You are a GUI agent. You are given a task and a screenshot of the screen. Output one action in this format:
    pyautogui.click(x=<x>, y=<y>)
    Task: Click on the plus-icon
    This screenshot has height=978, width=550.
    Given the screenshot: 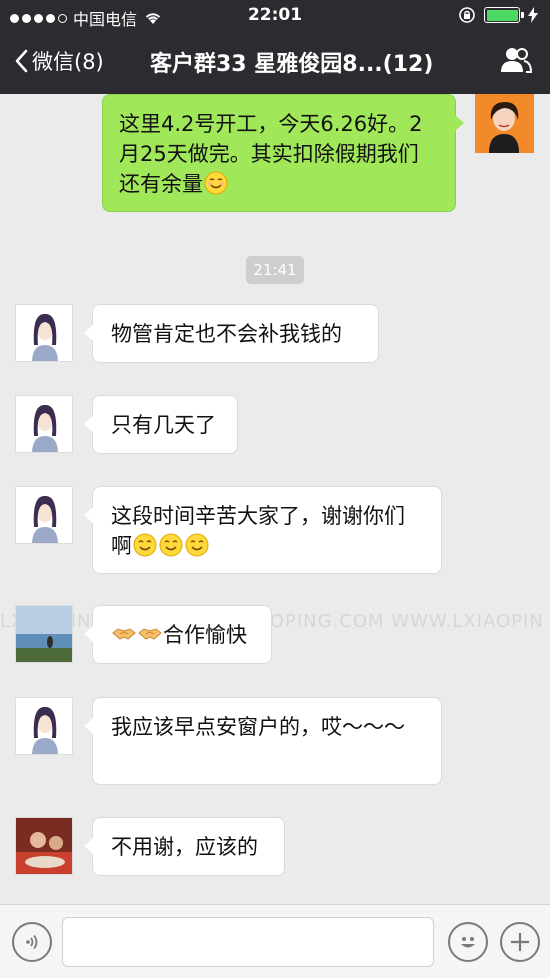 What is the action you would take?
    pyautogui.click(x=520, y=942)
    